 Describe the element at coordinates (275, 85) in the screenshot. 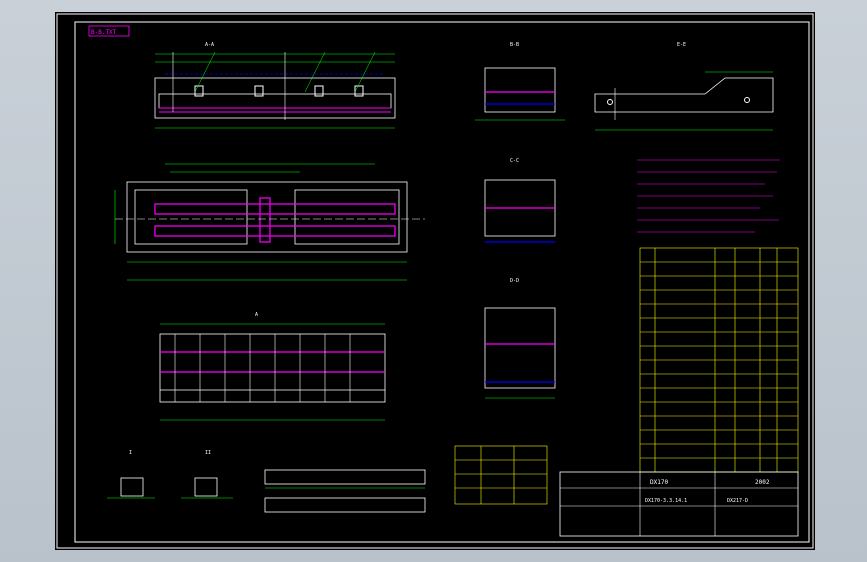

I see `front-view: A-A` at that location.